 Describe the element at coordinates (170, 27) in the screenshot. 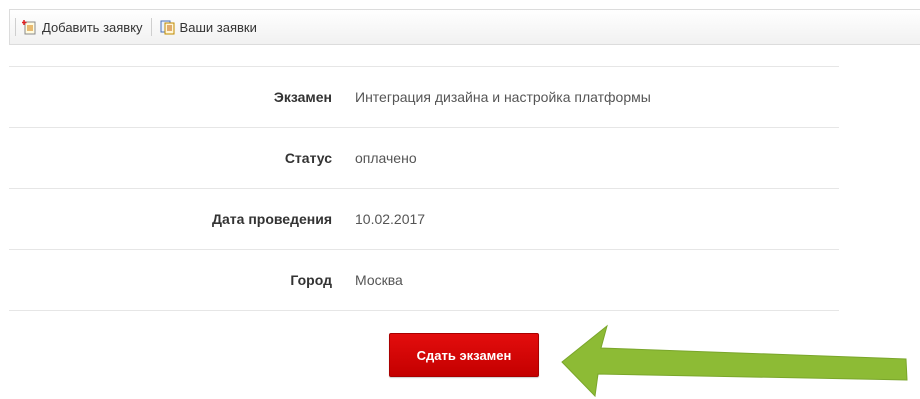

I see `document-list-icon` at that location.